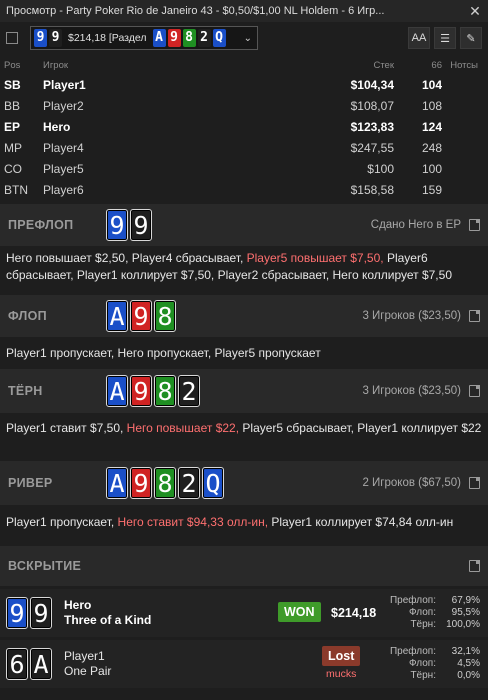 This screenshot has height=700, width=488. I want to click on street-preflop: ПРЕФЛОП 9 9 Сдано Него в EP, so click(244, 225).